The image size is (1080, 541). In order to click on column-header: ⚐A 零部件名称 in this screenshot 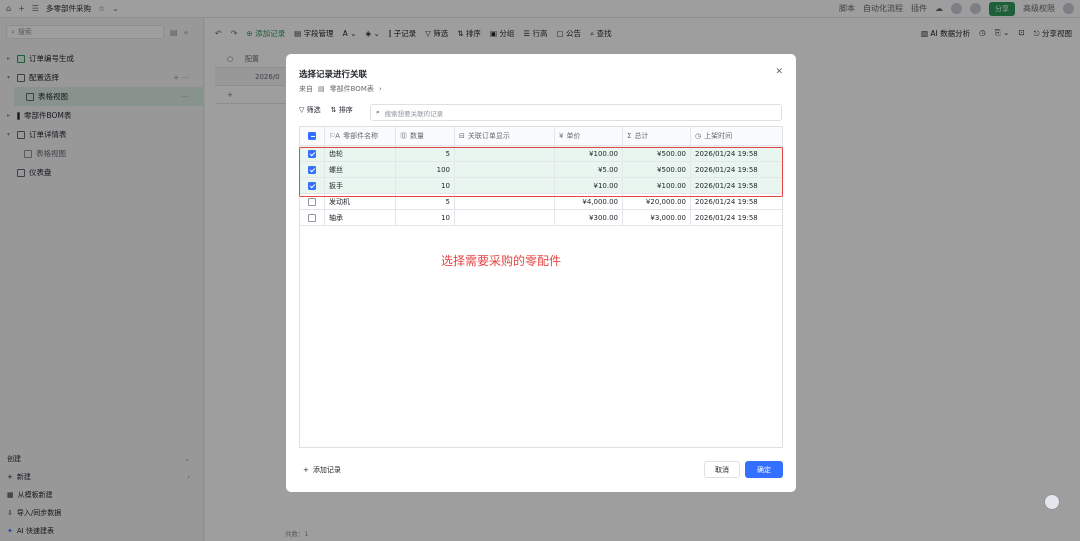, I will do `click(360, 136)`.